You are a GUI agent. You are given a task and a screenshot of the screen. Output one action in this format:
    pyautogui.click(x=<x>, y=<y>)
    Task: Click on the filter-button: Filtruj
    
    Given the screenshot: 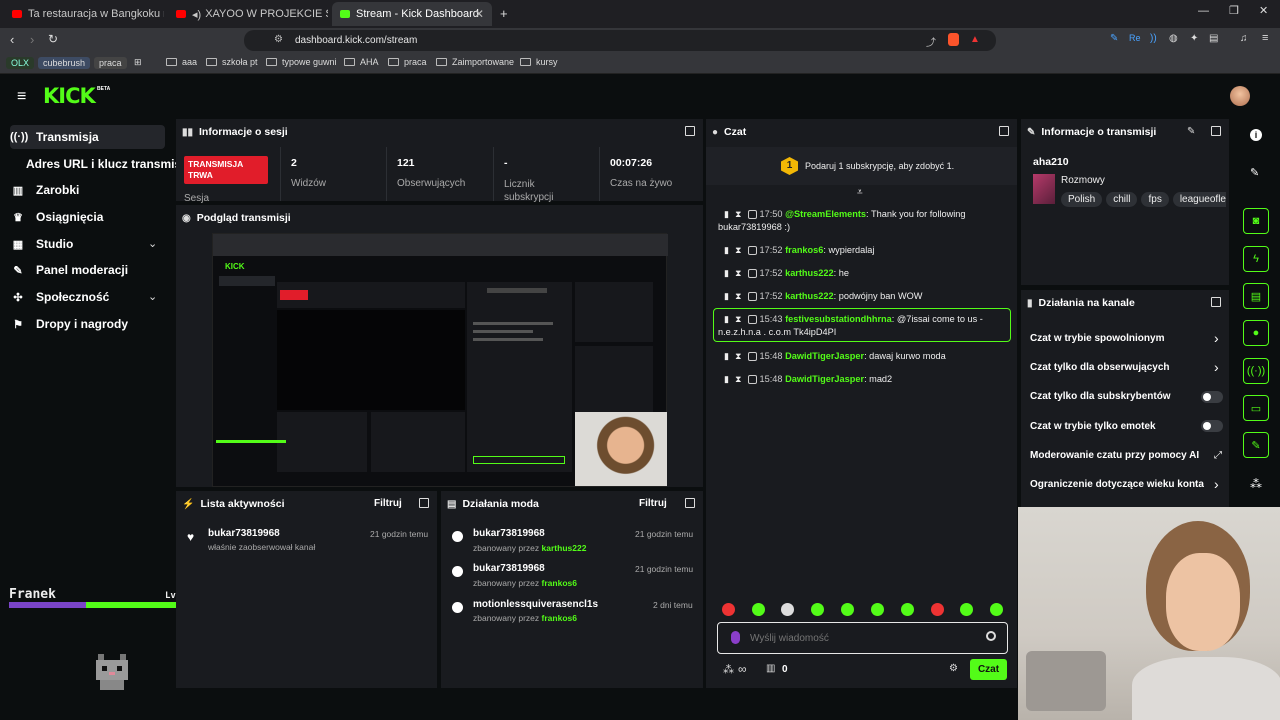 What is the action you would take?
    pyautogui.click(x=653, y=503)
    